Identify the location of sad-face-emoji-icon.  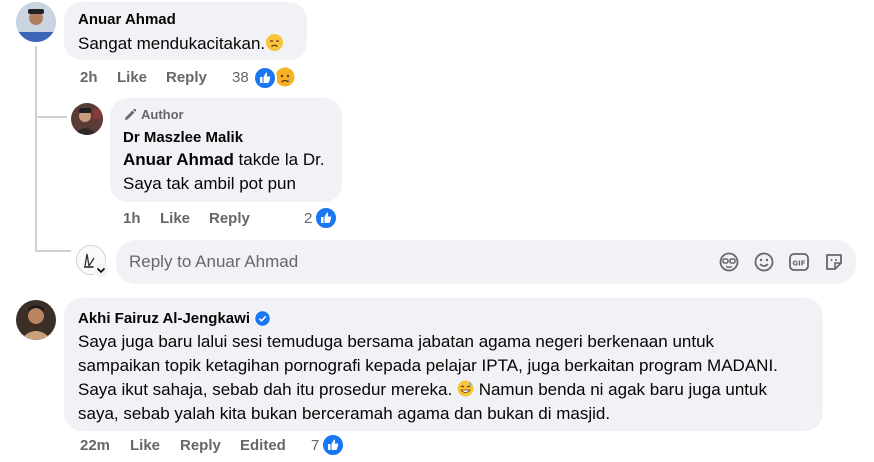
(275, 42).